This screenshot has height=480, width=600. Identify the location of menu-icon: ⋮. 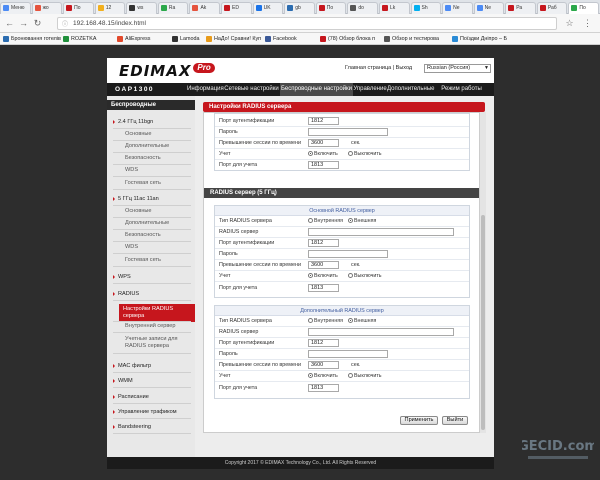
(587, 23).